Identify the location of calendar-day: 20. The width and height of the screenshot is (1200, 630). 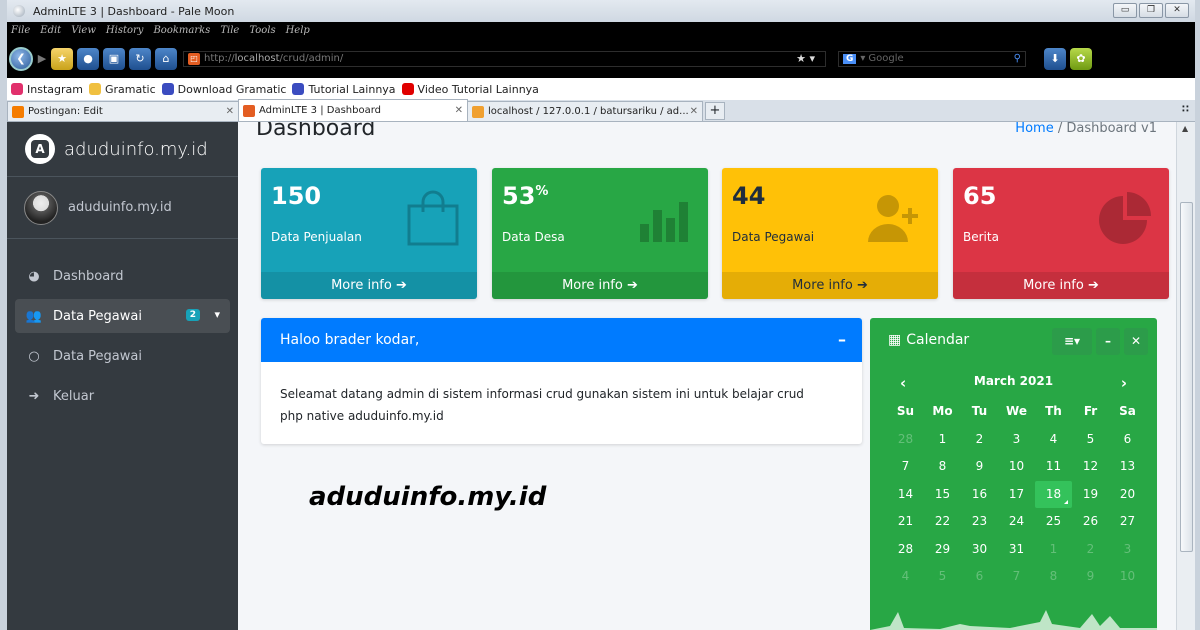
(1127, 495).